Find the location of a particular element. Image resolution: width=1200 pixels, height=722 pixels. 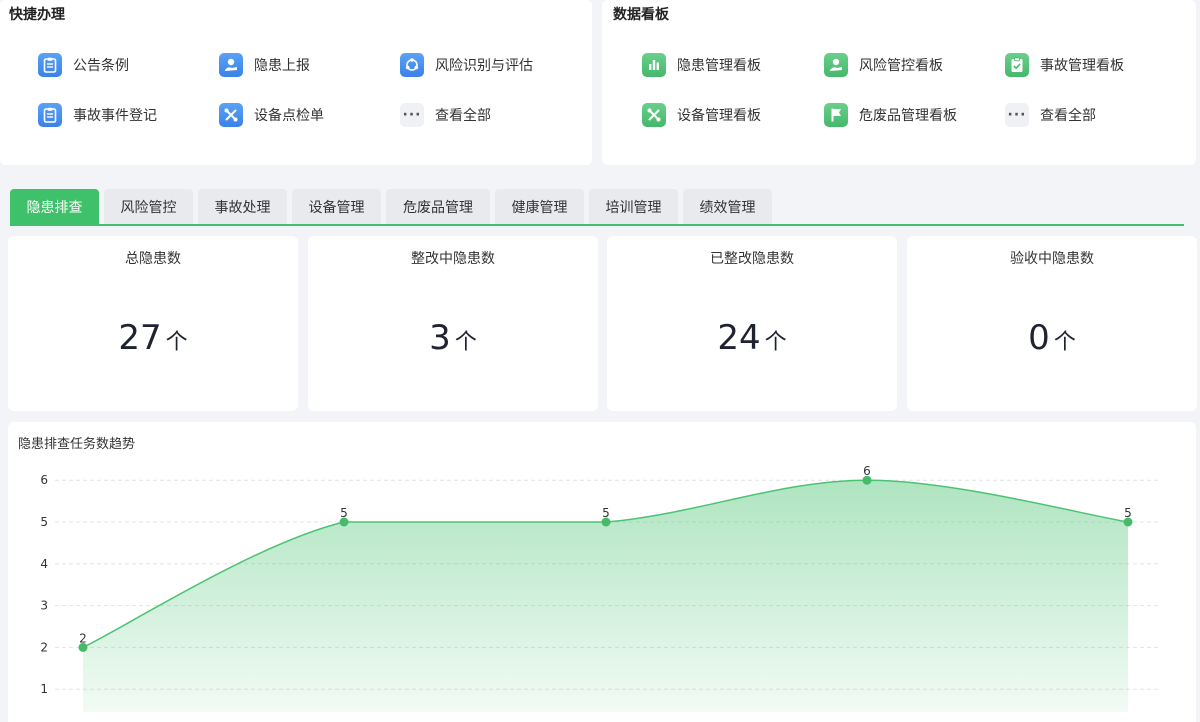

data-label: 6 is located at coordinates (867, 471).